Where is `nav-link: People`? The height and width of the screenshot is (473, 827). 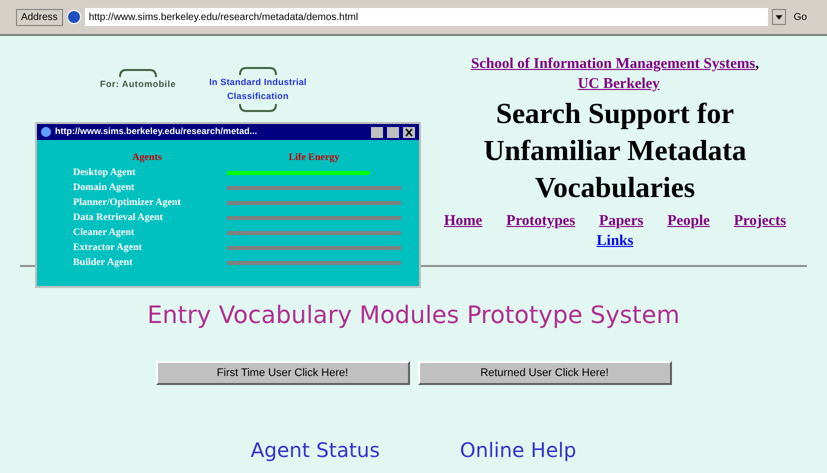
nav-link: People is located at coordinates (688, 221).